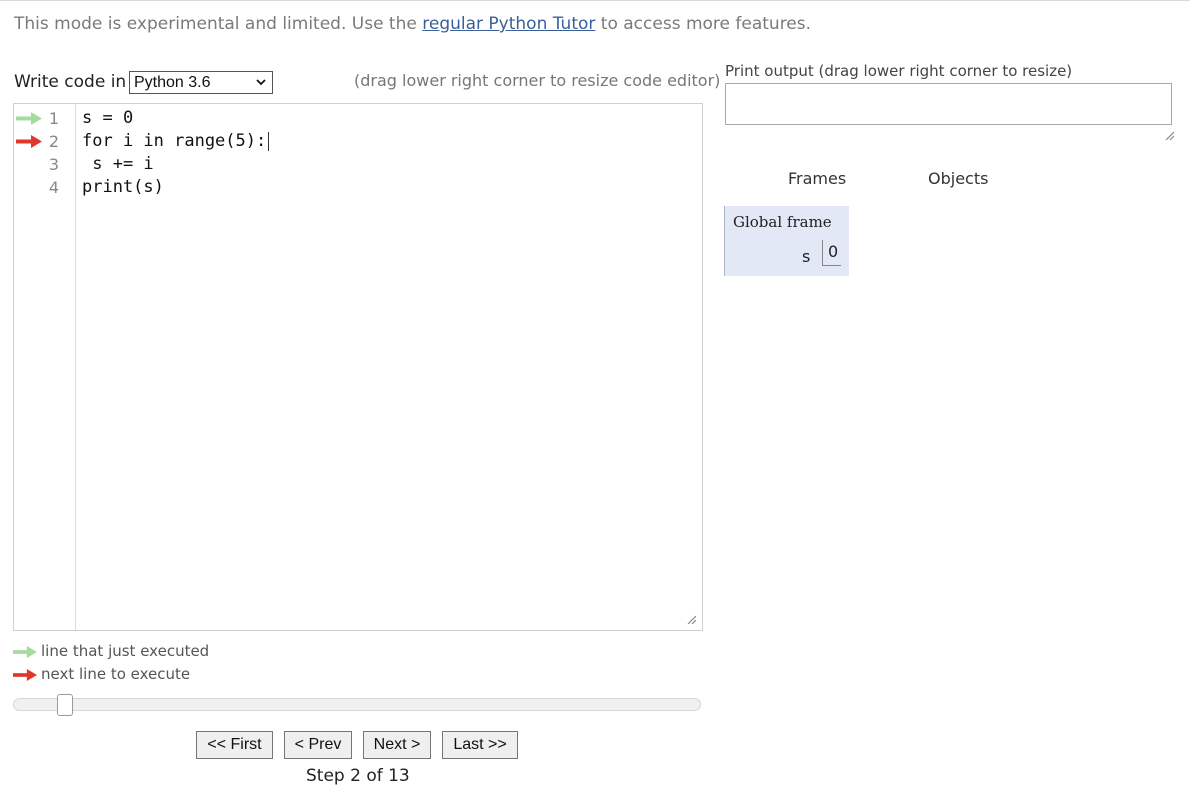  What do you see at coordinates (706, 24) in the screenshot?
I see `banner-suffix: to access more features.` at bounding box center [706, 24].